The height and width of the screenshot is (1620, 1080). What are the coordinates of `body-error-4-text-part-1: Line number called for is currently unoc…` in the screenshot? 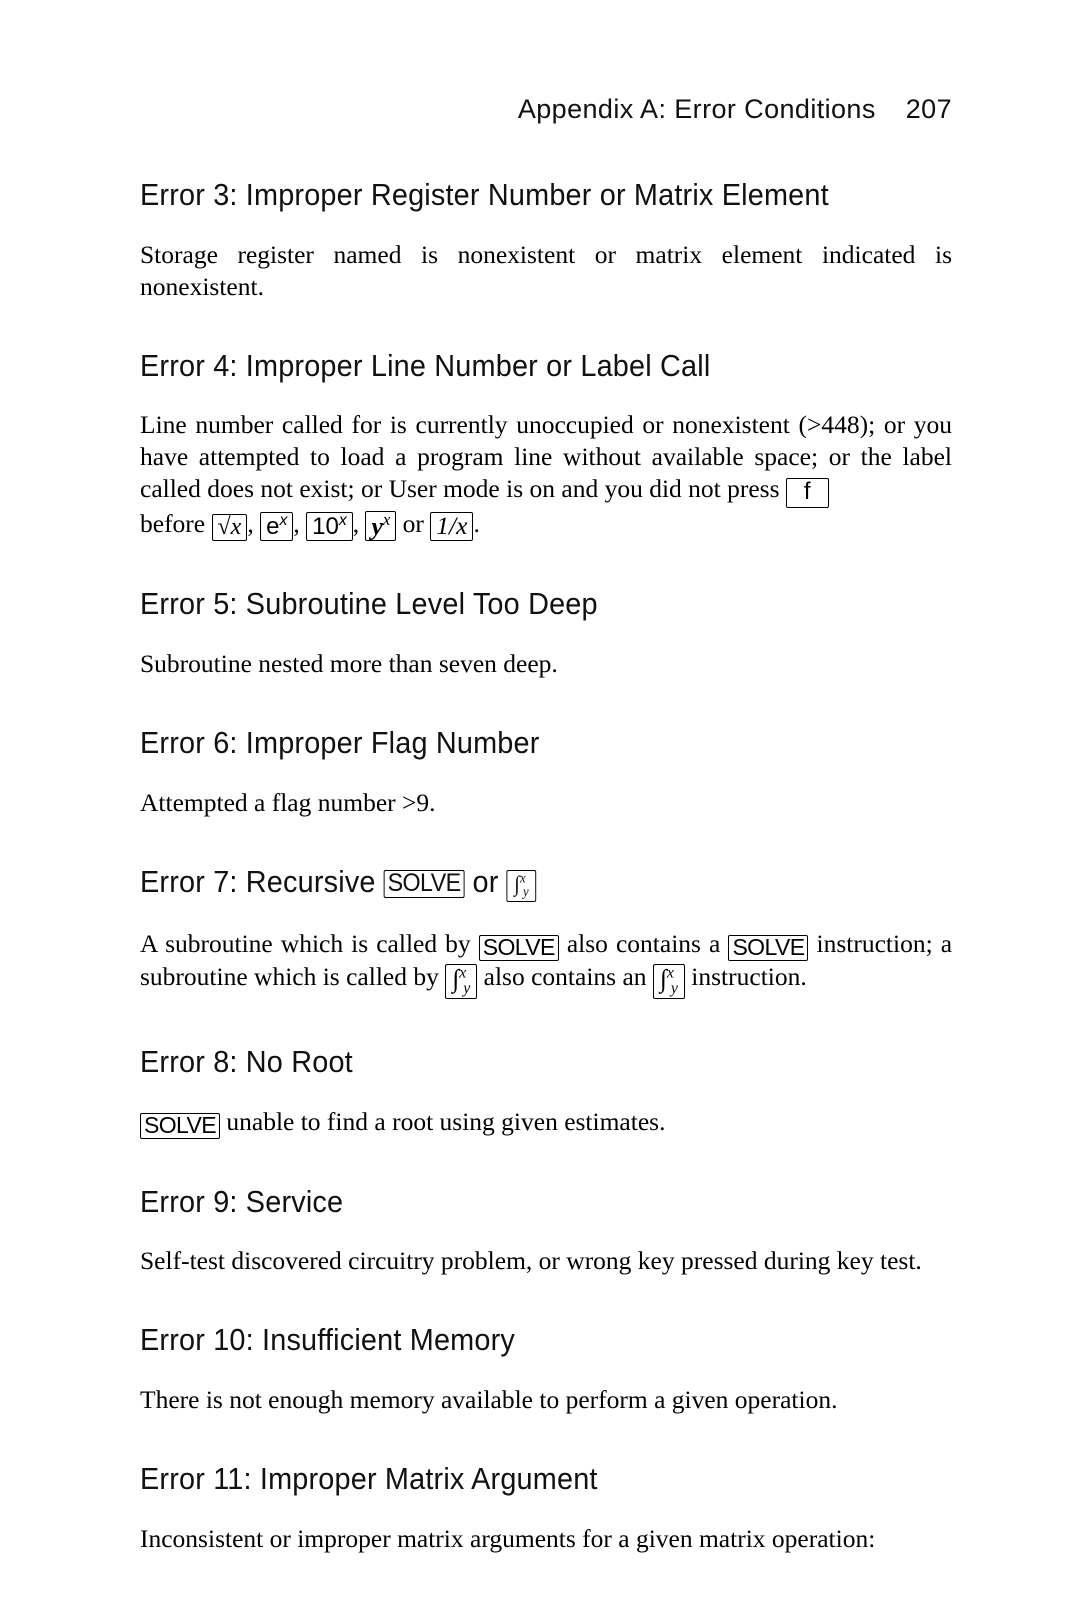 It's located at (546, 457).